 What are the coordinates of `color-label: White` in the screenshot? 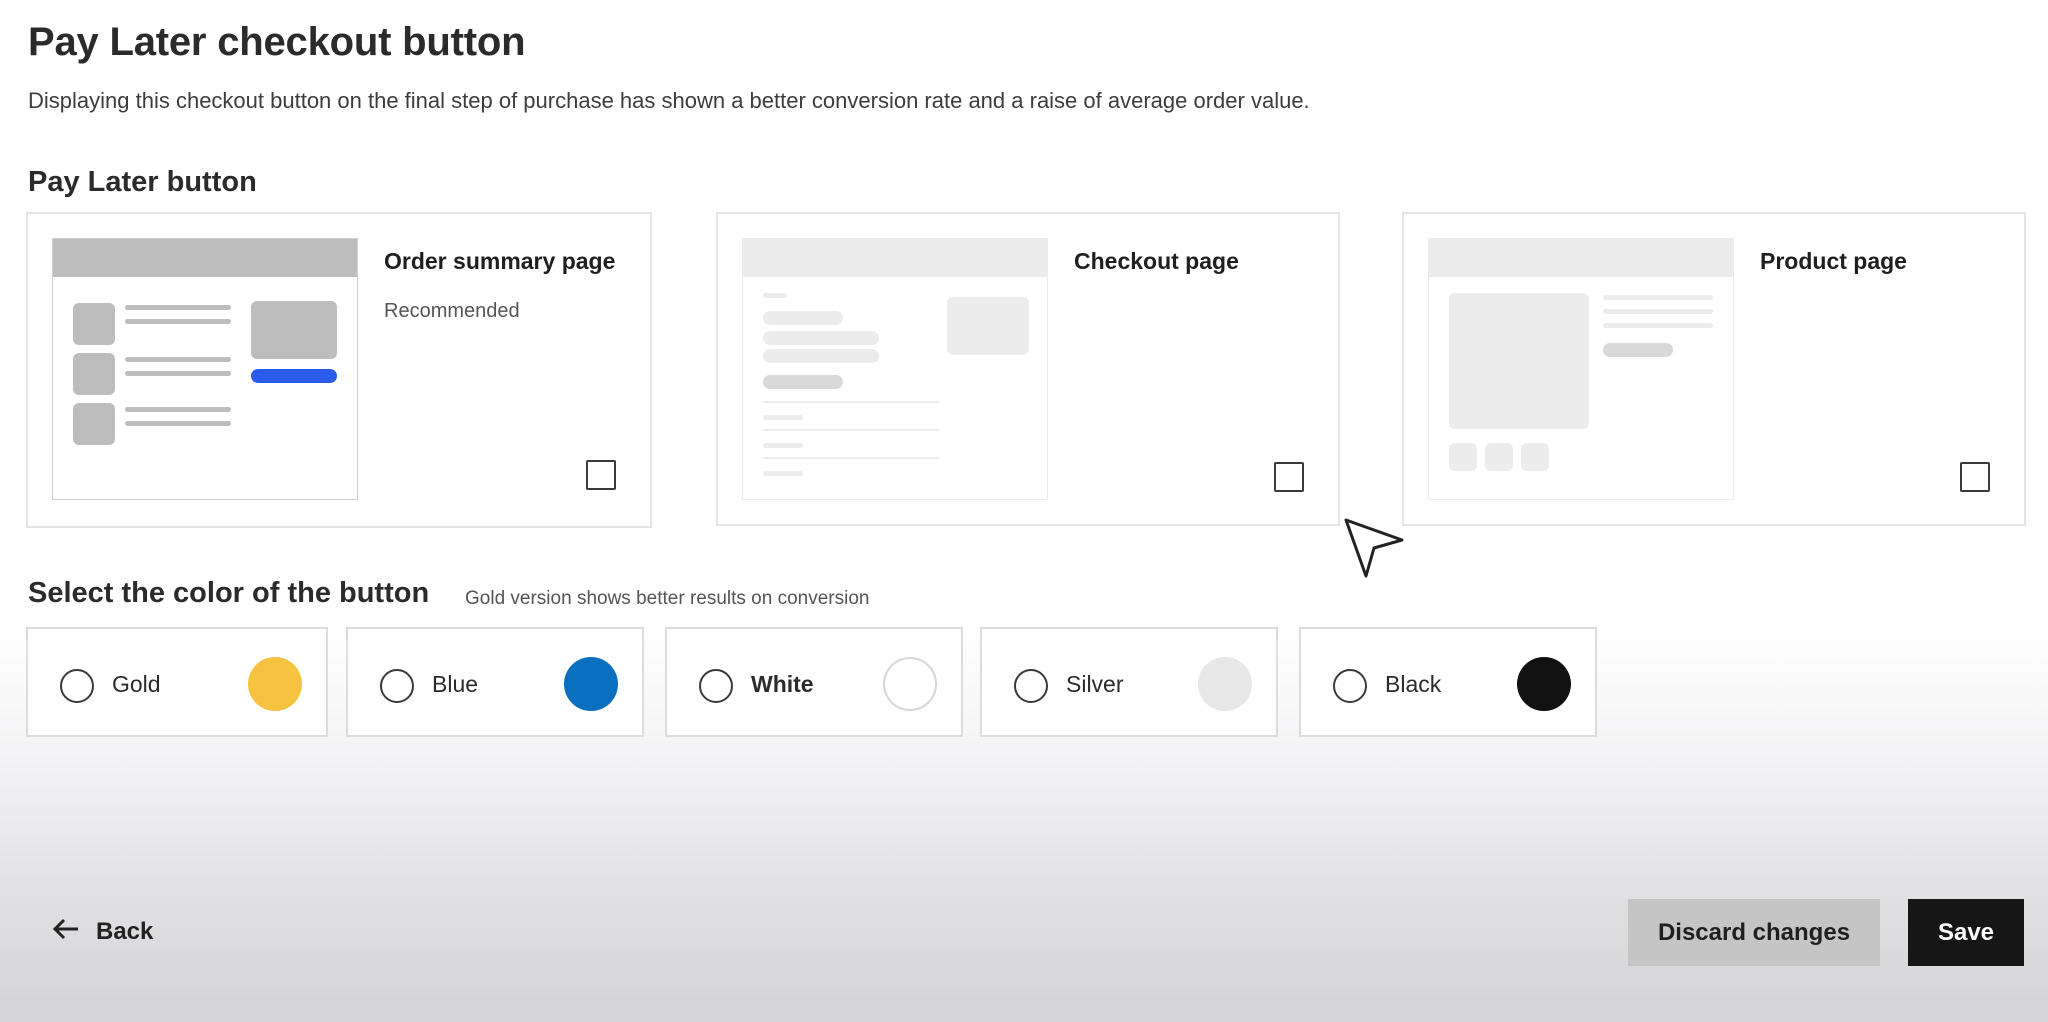 It's located at (782, 684).